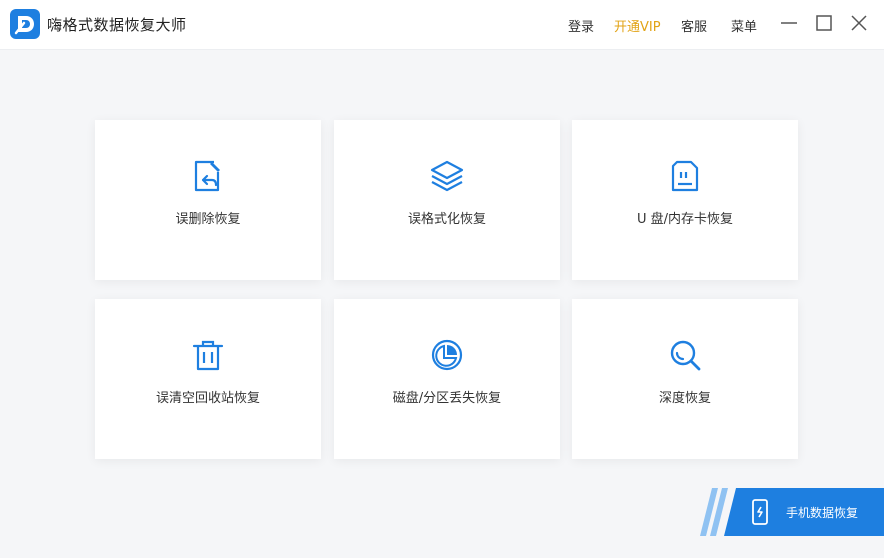  What do you see at coordinates (581, 25) in the screenshot?
I see `login-link: 登录` at bounding box center [581, 25].